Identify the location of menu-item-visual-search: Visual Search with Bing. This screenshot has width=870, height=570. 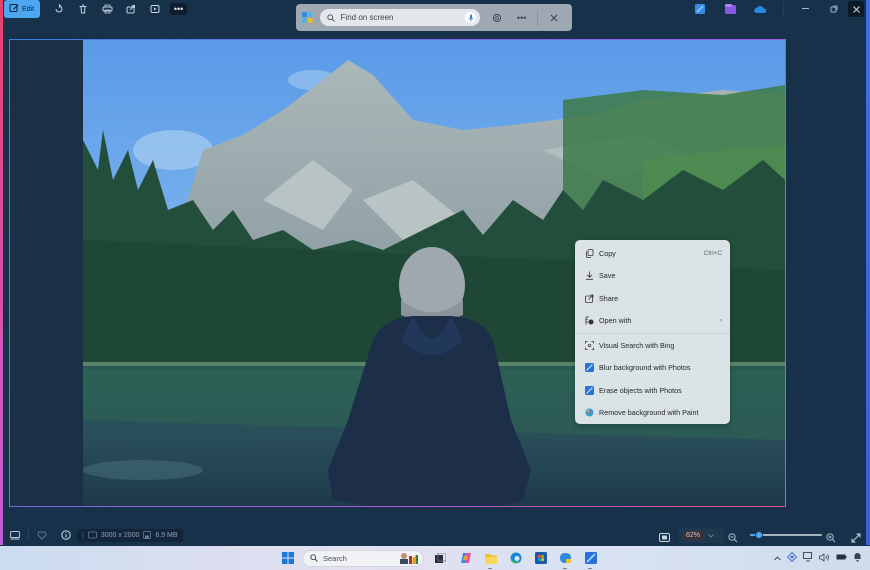
(652, 345).